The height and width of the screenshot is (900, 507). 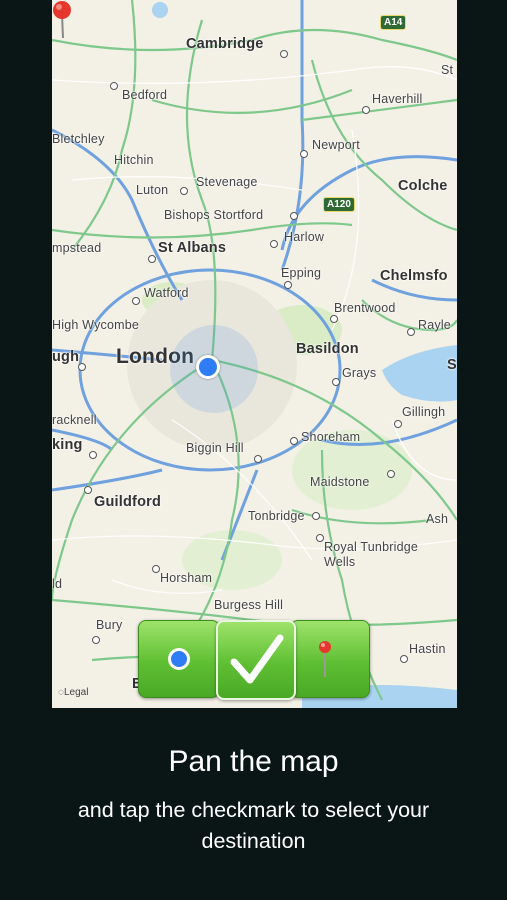 I want to click on place-chelmsford: Chelmsfo, so click(x=414, y=276).